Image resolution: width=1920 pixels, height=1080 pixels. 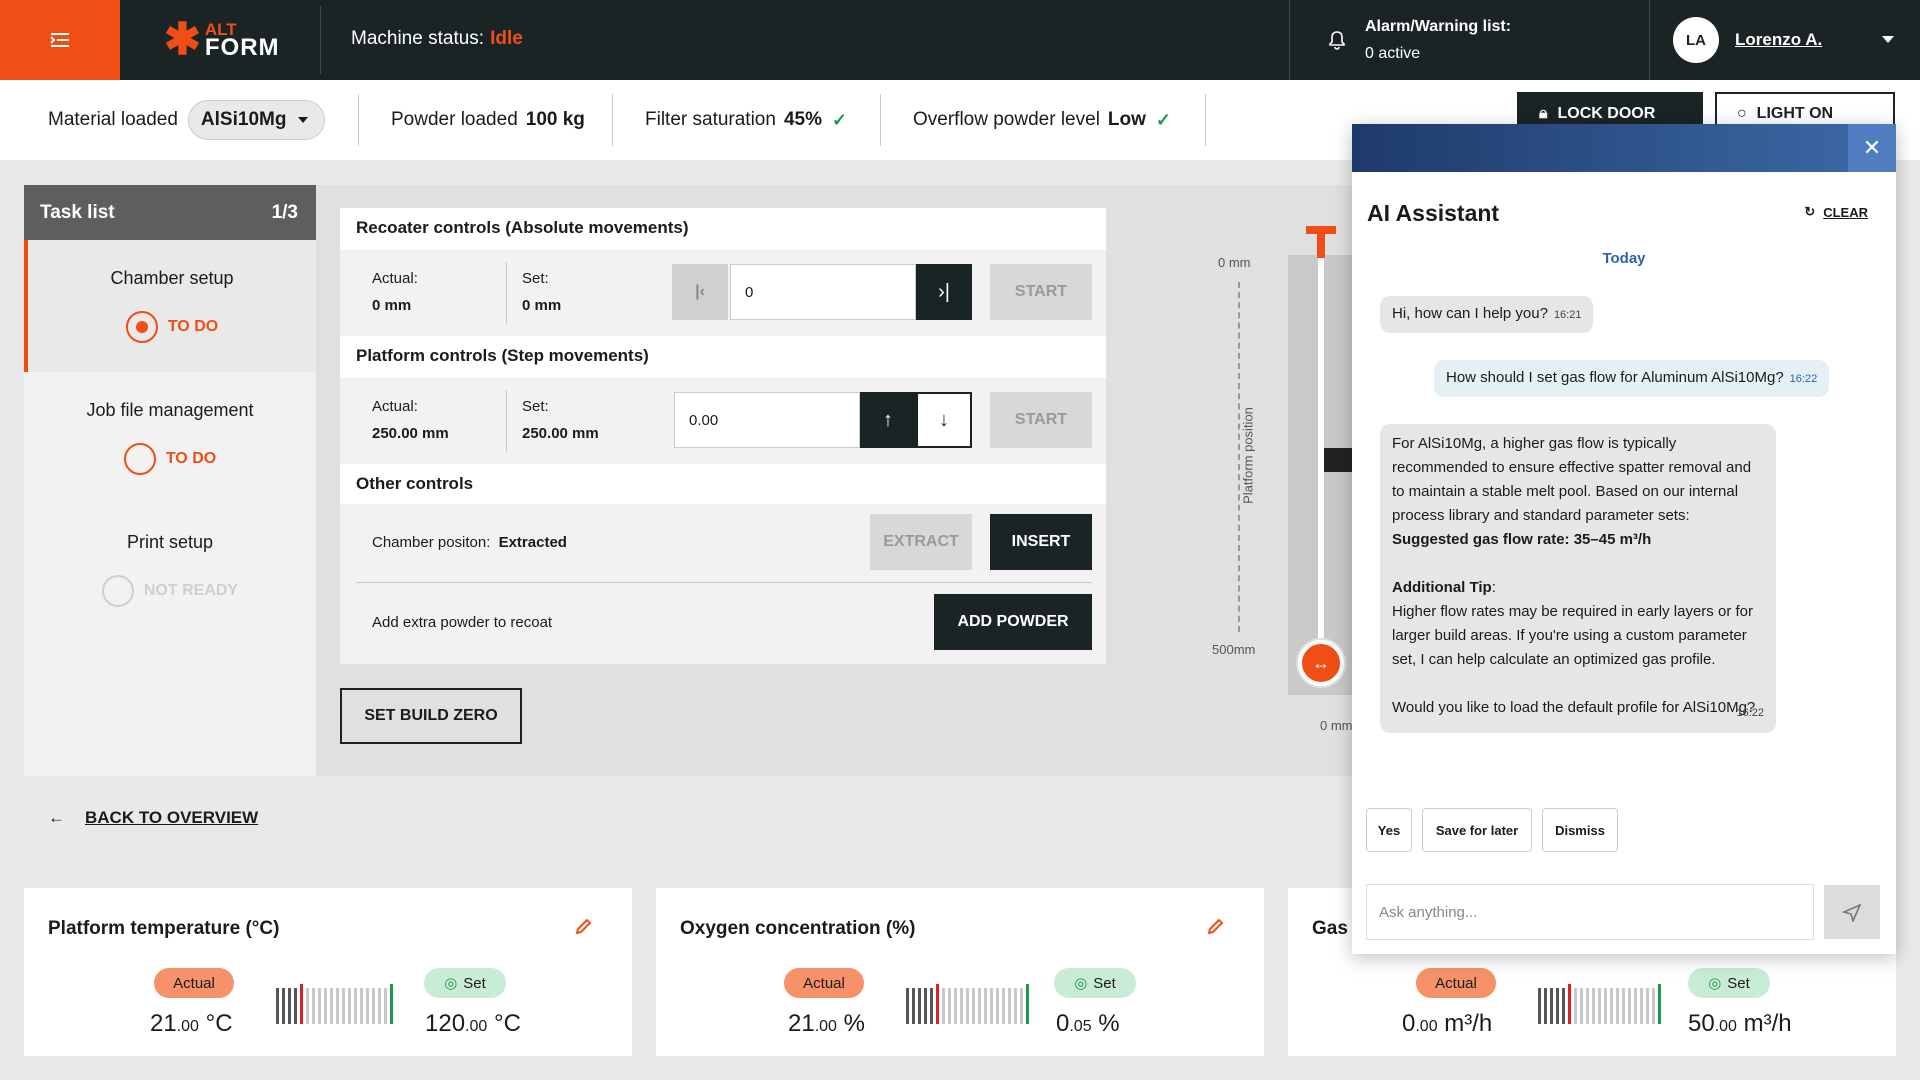 What do you see at coordinates (1522, 539) in the screenshot?
I see `suggested-rate: Suggested gas flow rate: 35–45 m³/h` at bounding box center [1522, 539].